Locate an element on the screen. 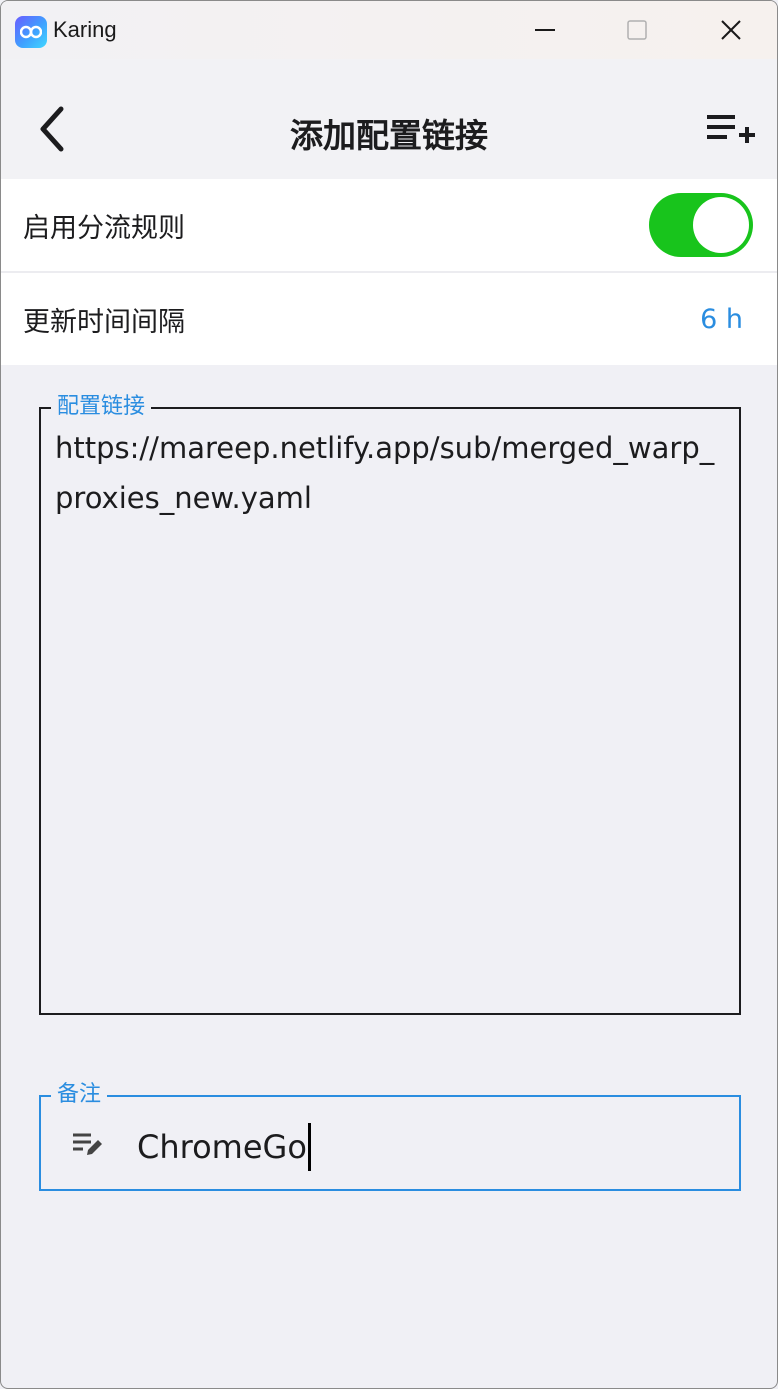 This screenshot has height=1389, width=778. update-interval-row: 更新时间间隔 6 h is located at coordinates (389, 319).